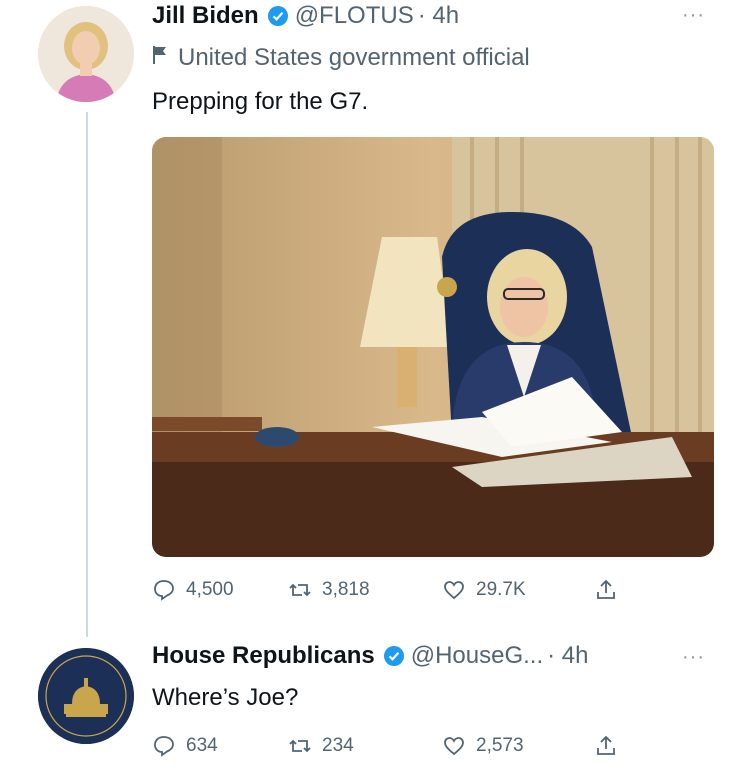 Image resolution: width=750 pixels, height=770 pixels. Describe the element at coordinates (260, 101) in the screenshot. I see `tweet-text: Prepping for the G7.` at that location.